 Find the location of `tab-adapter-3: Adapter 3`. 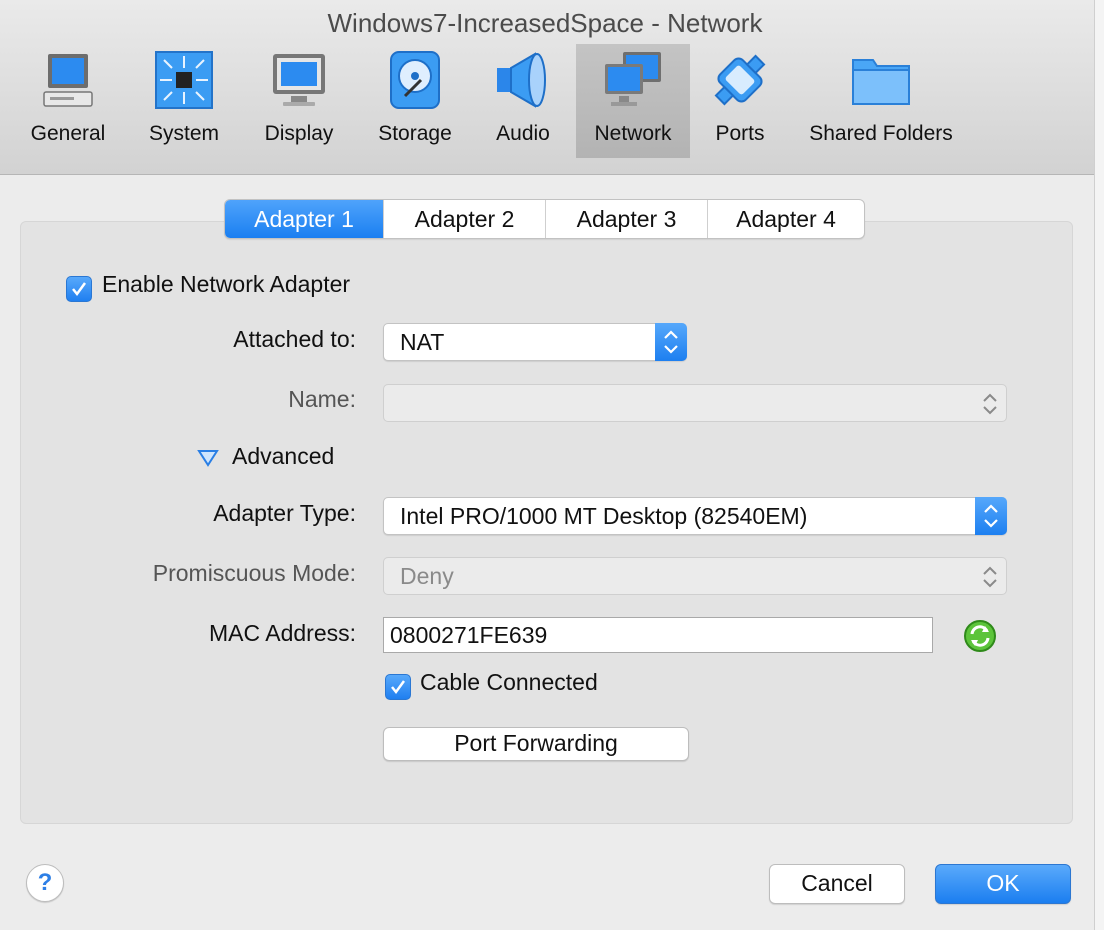

tab-adapter-3: Adapter 3 is located at coordinates (627, 219).